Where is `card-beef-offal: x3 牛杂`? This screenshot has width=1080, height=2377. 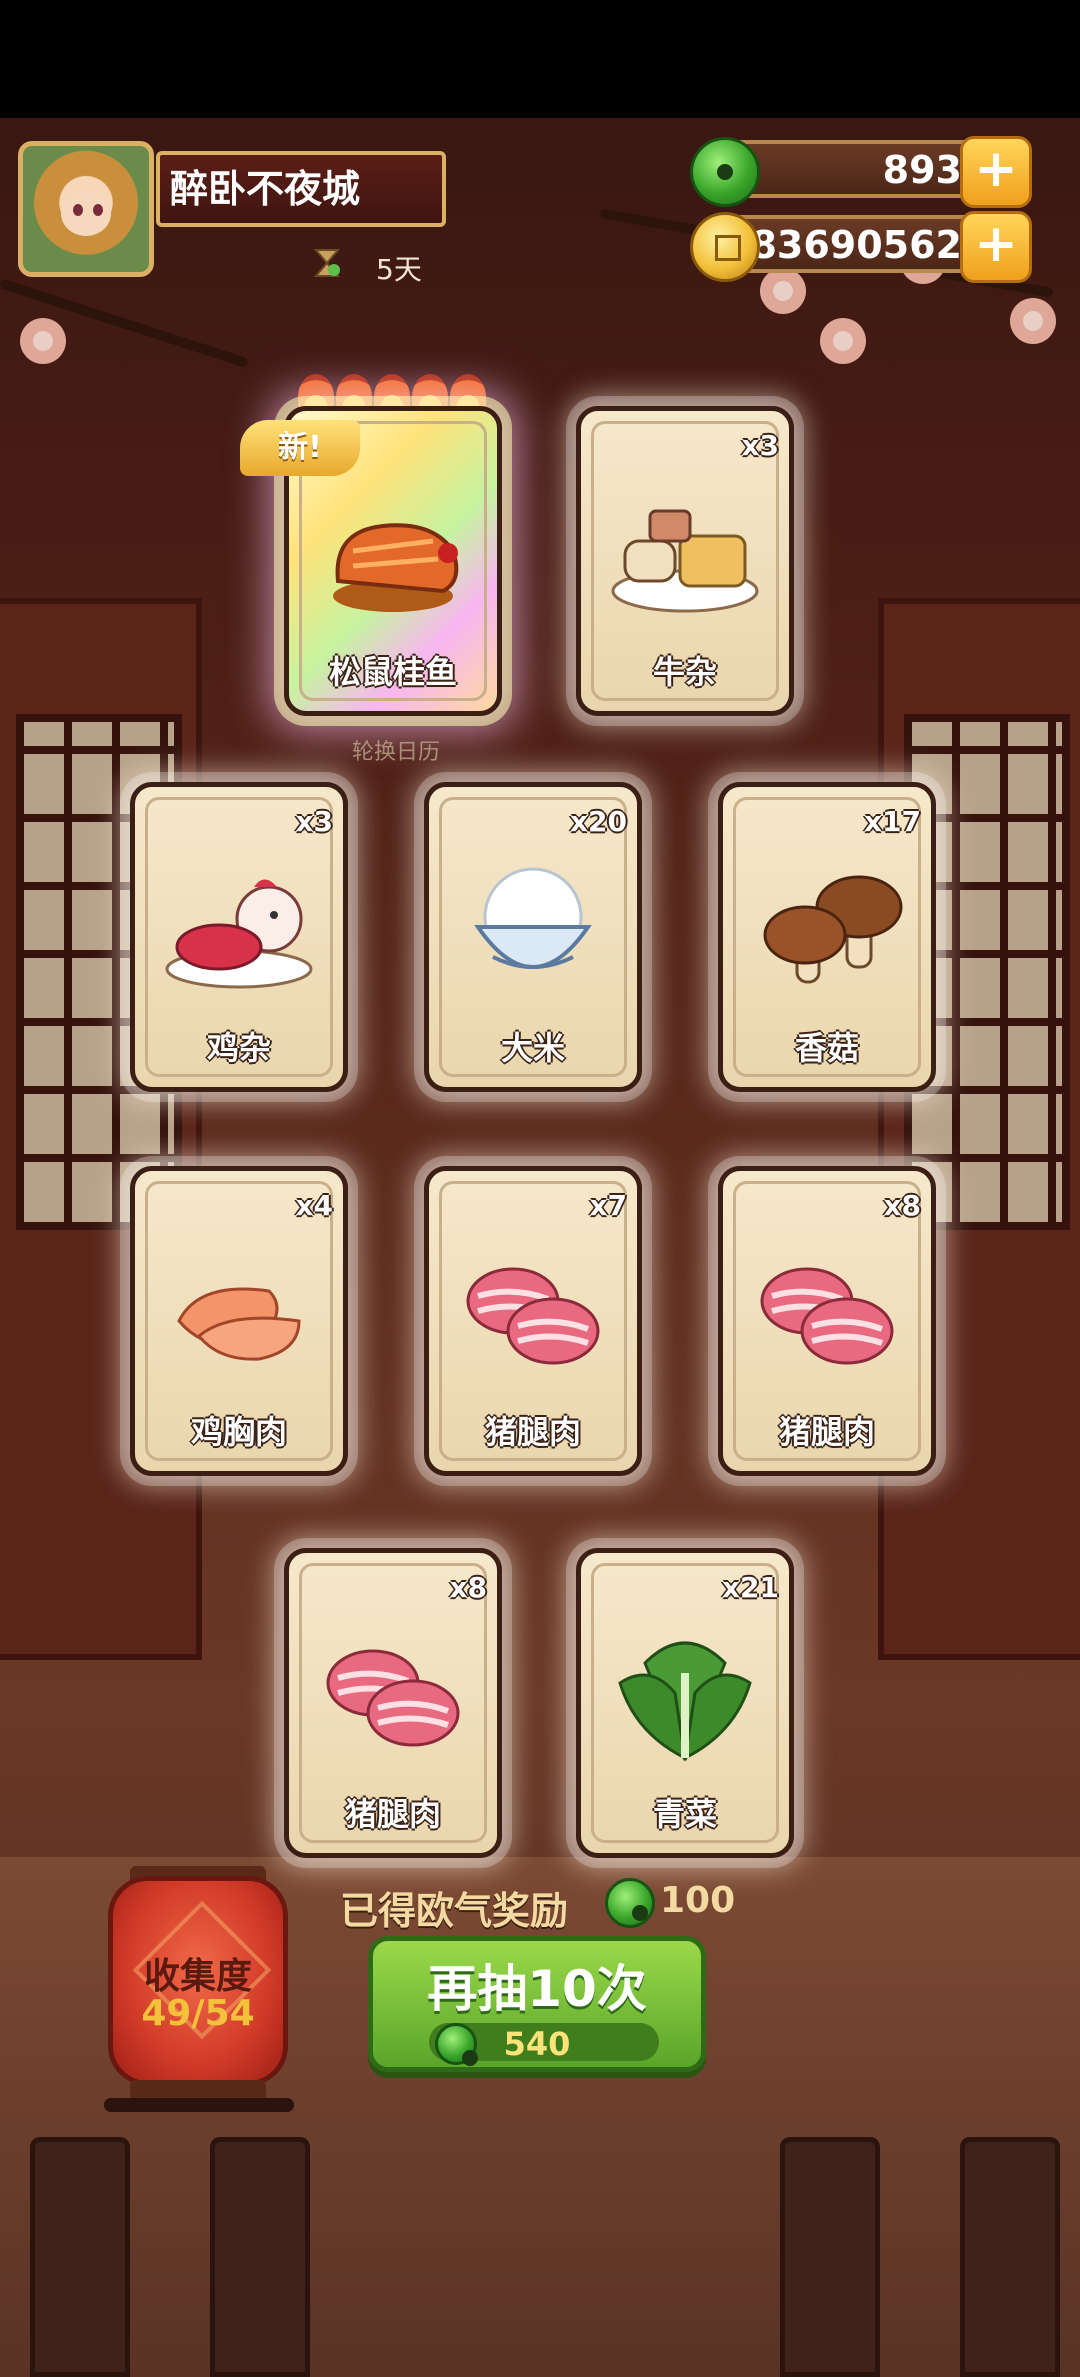 card-beef-offal: x3 牛杂 is located at coordinates (685, 561).